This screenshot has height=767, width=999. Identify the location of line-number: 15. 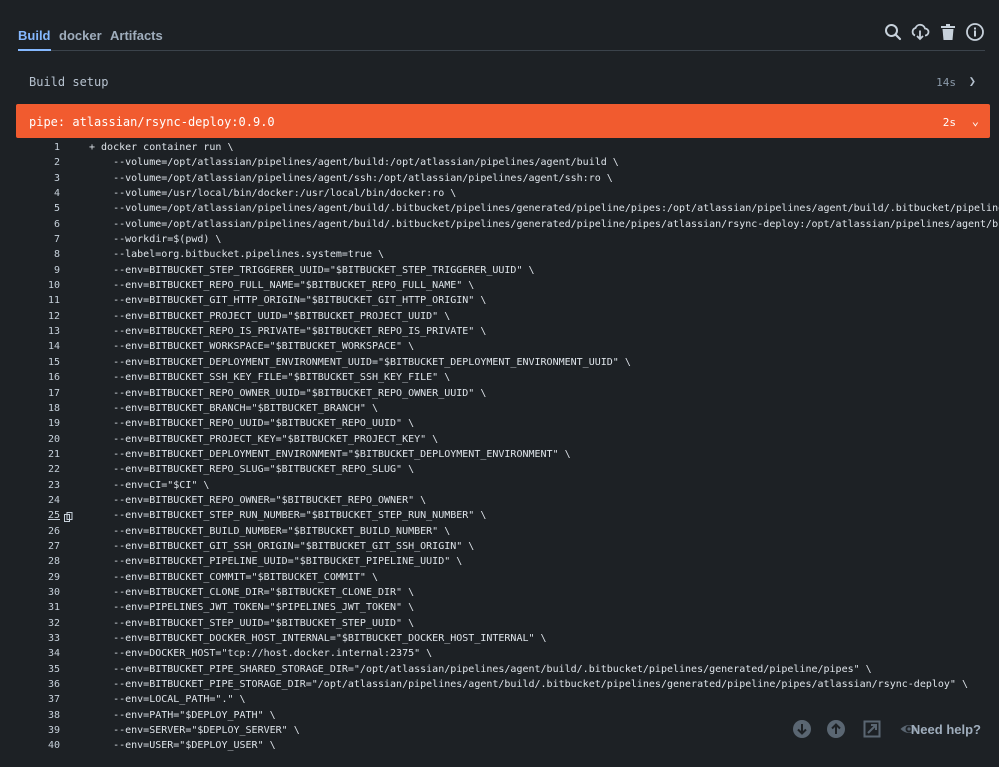
(38, 362).